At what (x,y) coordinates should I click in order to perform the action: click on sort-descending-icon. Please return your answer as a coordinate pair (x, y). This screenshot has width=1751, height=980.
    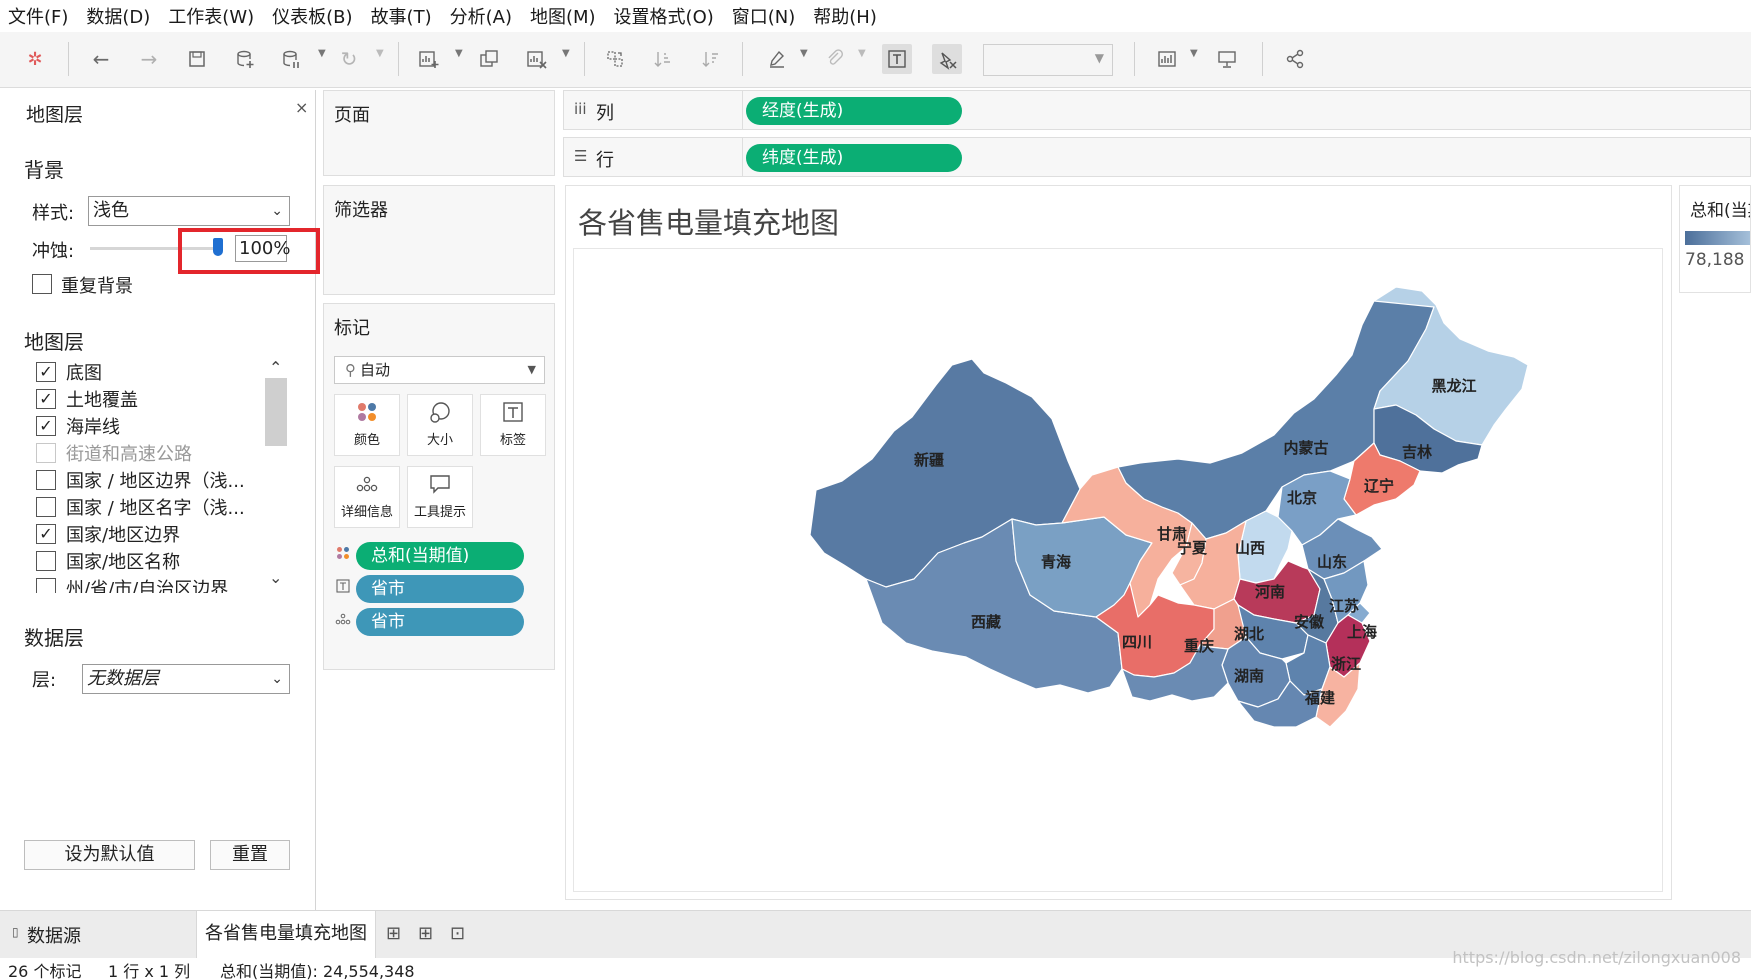
    Looking at the image, I should click on (711, 59).